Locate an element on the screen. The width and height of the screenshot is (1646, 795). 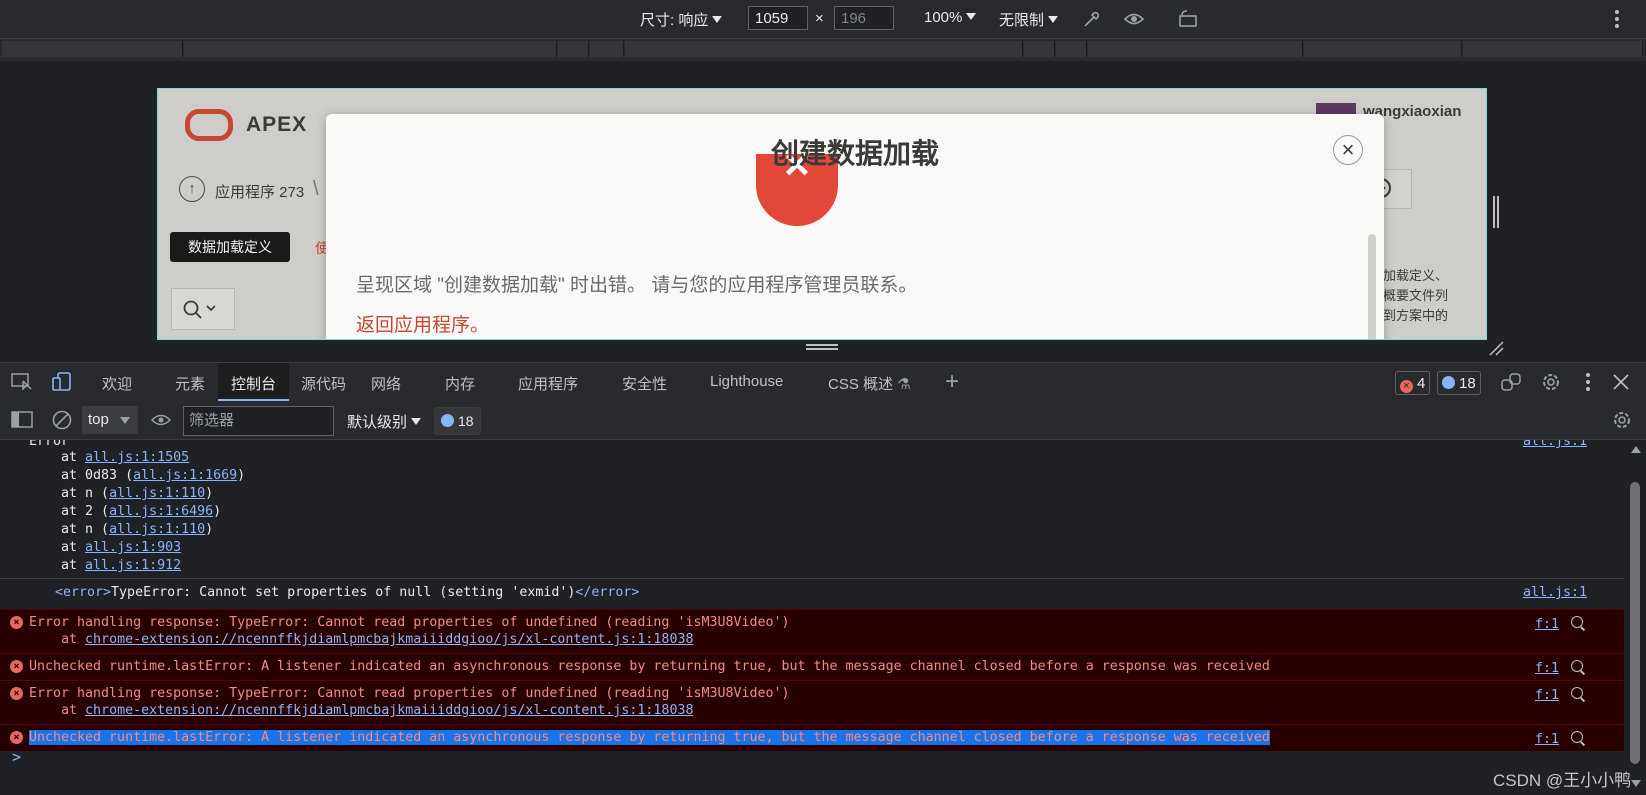
gear-icon is located at coordinates (1551, 382).